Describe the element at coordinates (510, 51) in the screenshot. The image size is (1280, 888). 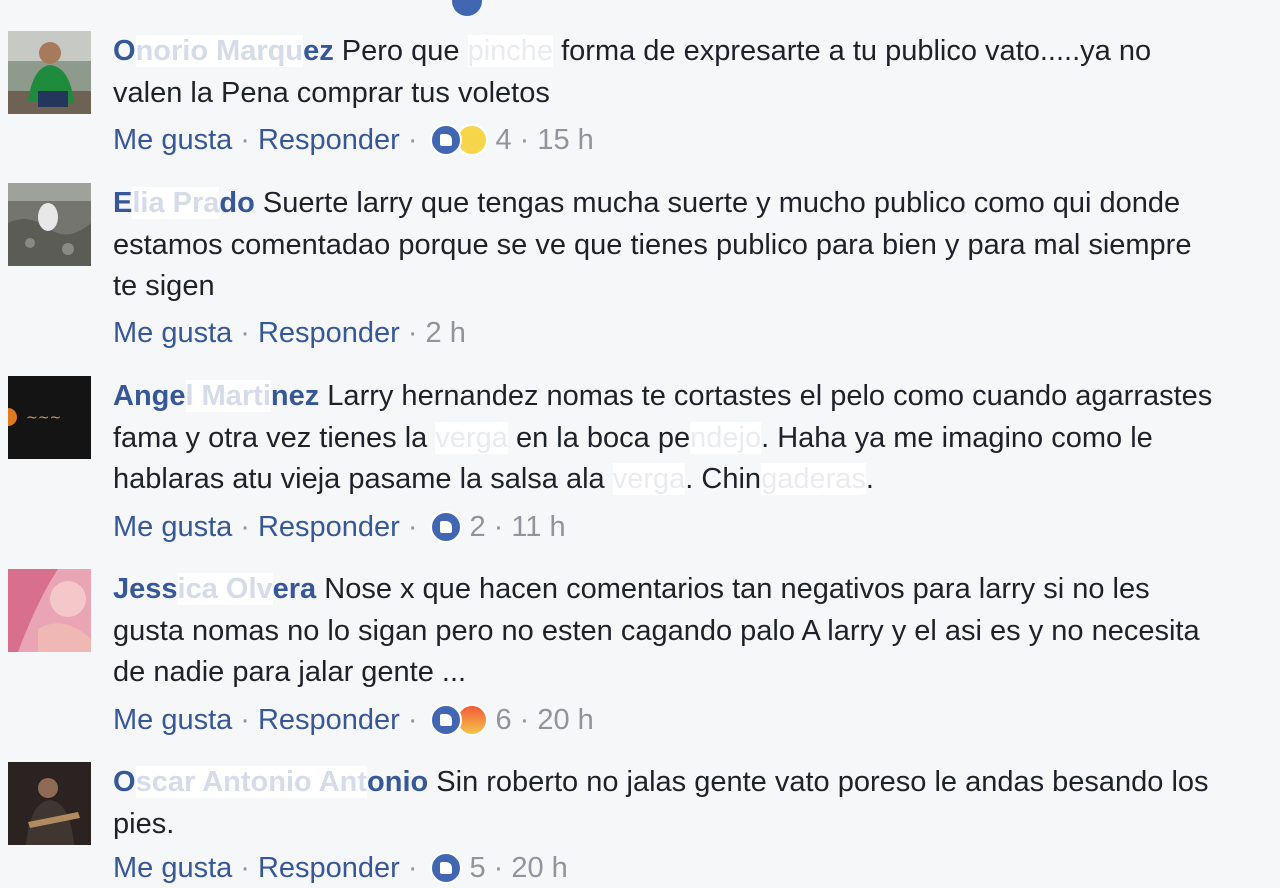
I see `redacted-word: pinche` at that location.